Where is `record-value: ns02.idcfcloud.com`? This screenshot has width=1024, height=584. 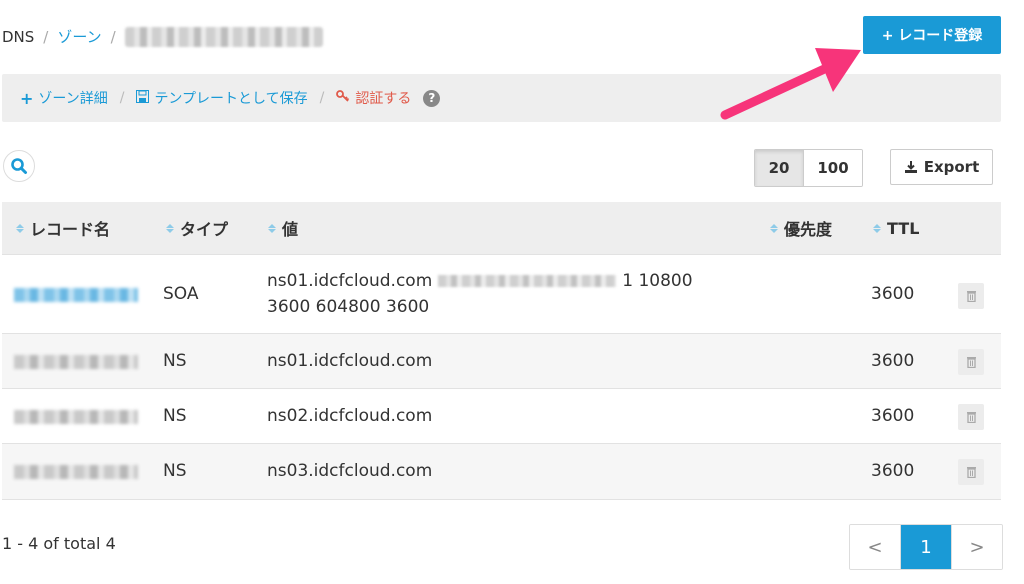
record-value: ns02.idcfcloud.com is located at coordinates (350, 416).